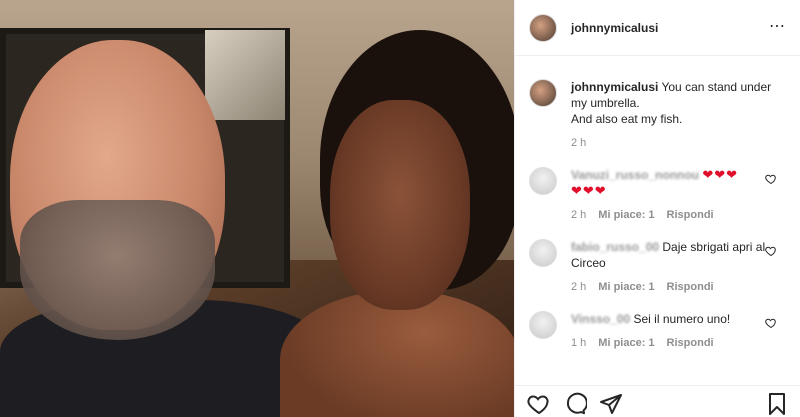 This screenshot has height=417, width=800. Describe the element at coordinates (679, 143) in the screenshot. I see `caption-meta: 2 h` at that location.